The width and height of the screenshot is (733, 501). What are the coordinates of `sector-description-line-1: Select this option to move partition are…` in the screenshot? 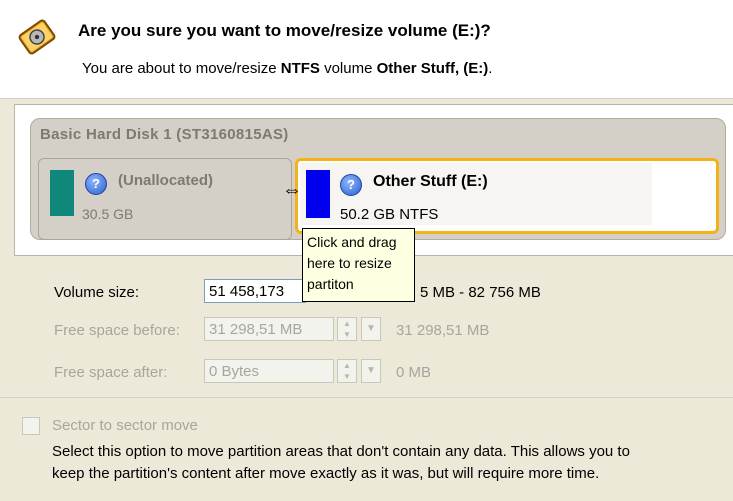 It's located at (341, 451).